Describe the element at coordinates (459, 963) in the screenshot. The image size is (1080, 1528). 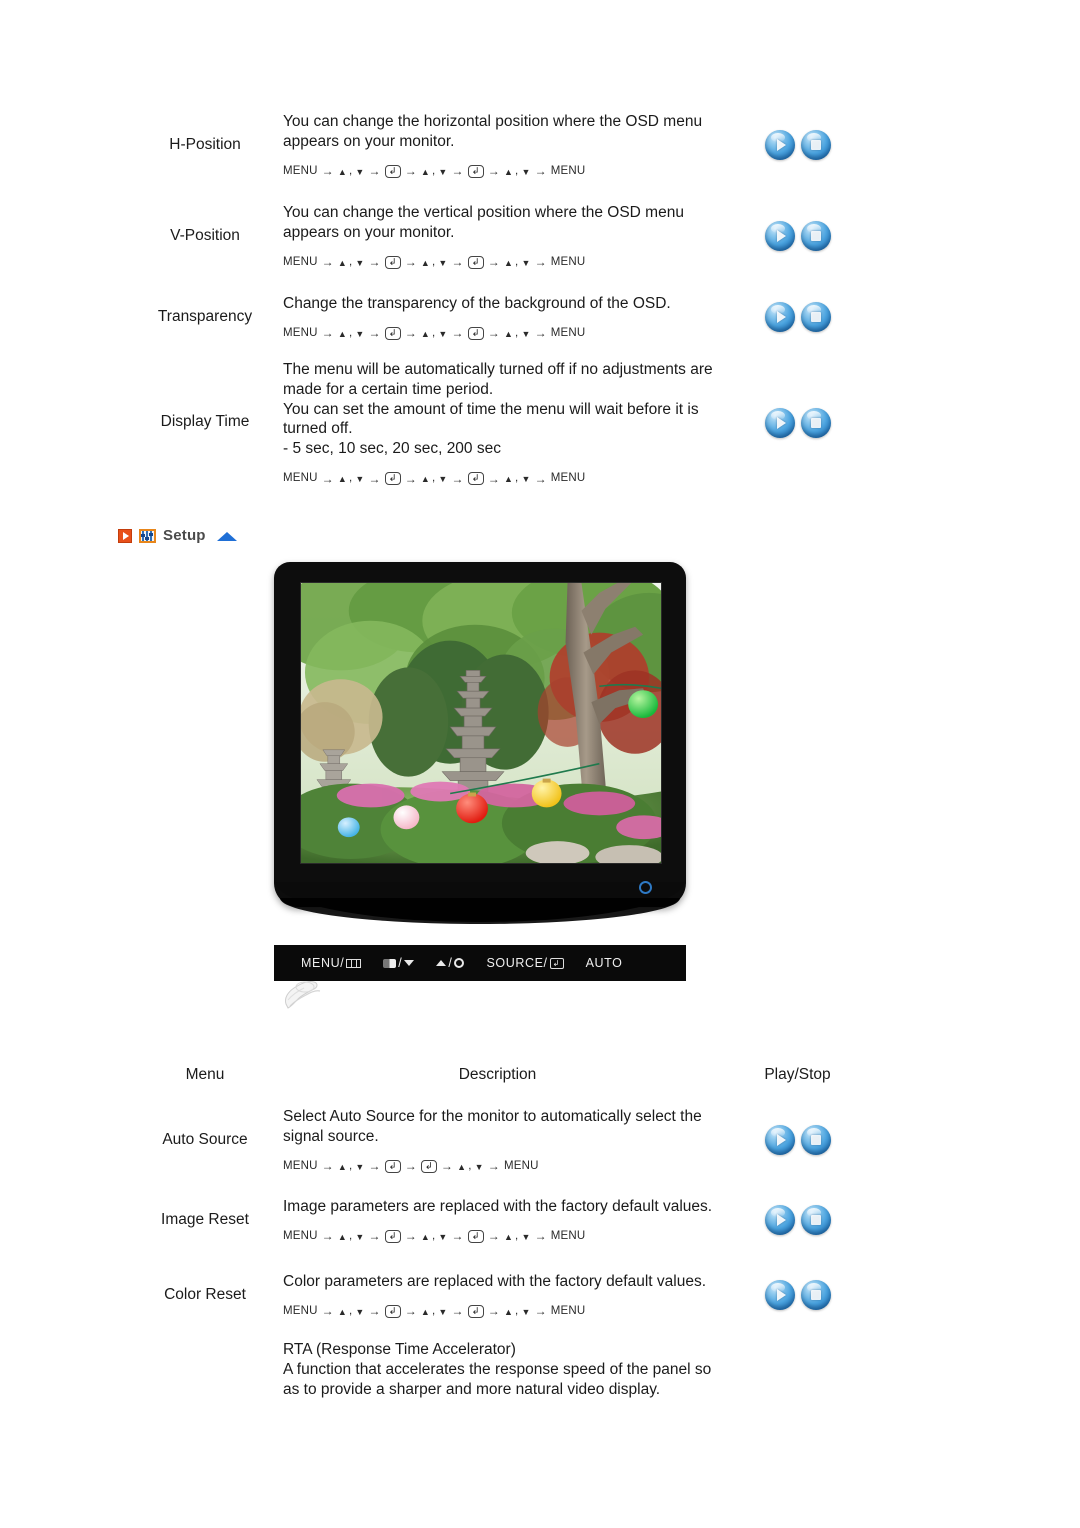
I see `brightness-sun-icon` at that location.